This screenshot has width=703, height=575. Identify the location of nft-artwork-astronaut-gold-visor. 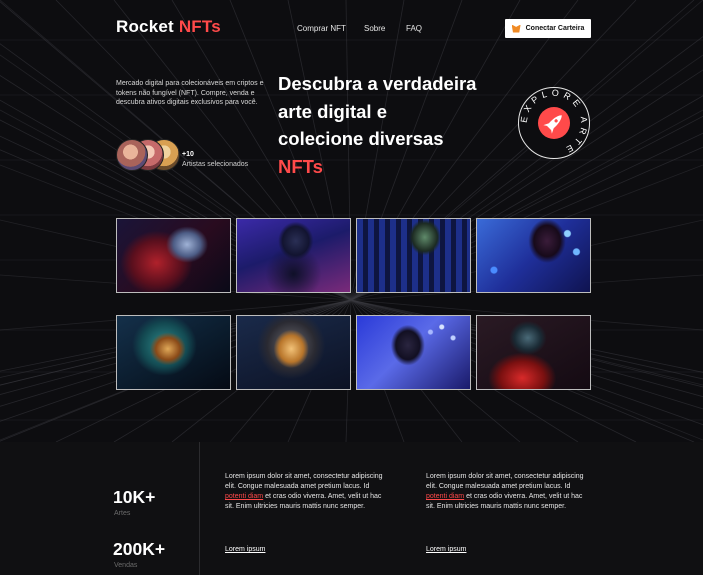
(293, 352).